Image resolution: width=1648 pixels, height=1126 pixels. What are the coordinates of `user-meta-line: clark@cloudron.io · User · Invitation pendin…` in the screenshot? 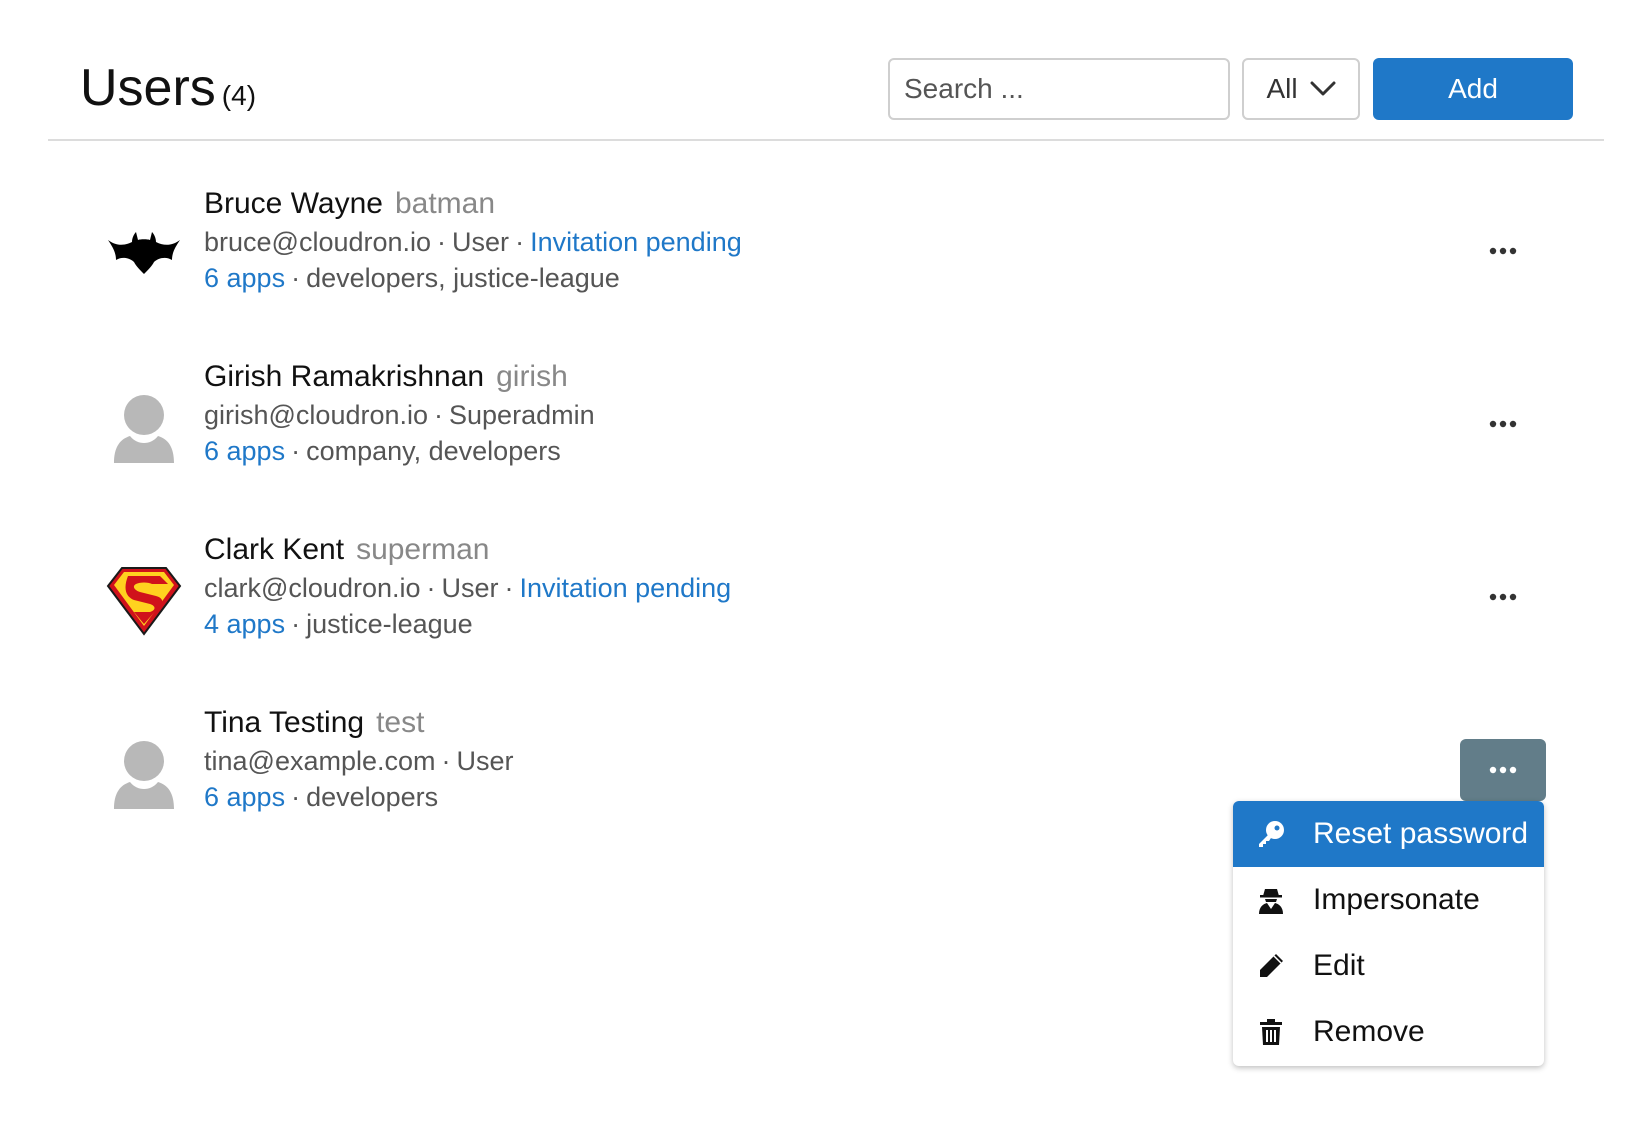 It's located at (467, 588).